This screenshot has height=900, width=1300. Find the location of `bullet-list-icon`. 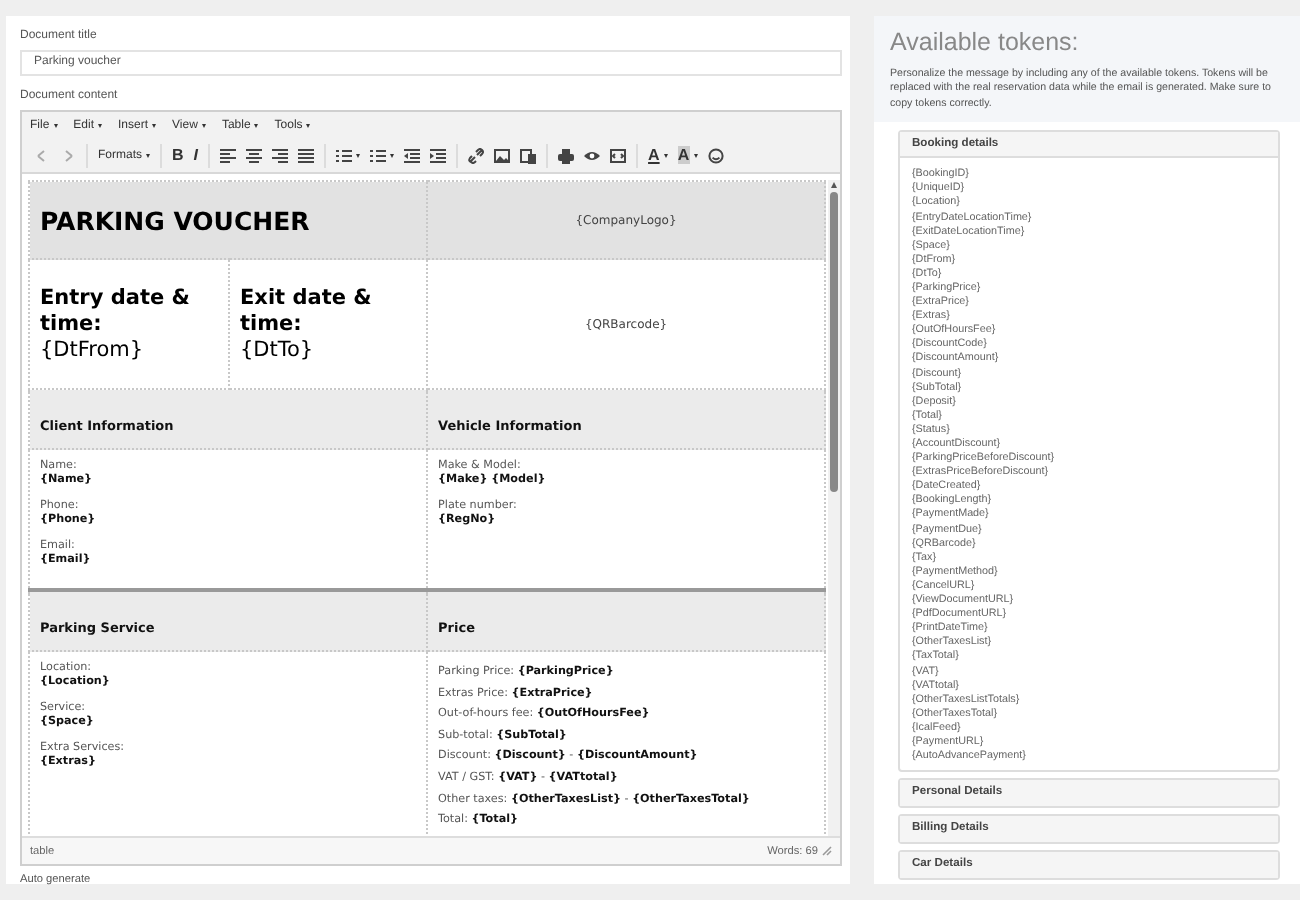

bullet-list-icon is located at coordinates (344, 155).